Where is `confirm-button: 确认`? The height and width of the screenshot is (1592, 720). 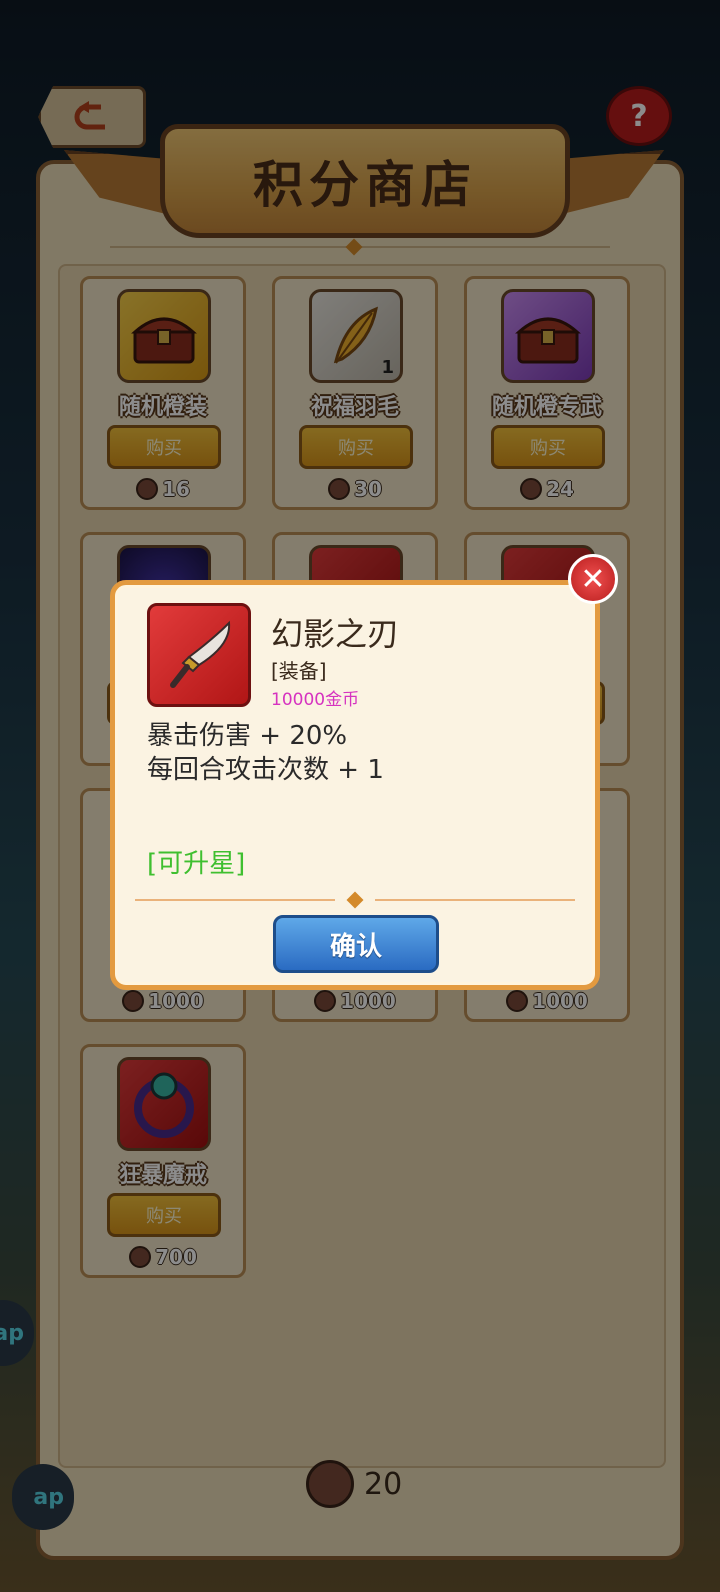
confirm-button: 确认 is located at coordinates (356, 944).